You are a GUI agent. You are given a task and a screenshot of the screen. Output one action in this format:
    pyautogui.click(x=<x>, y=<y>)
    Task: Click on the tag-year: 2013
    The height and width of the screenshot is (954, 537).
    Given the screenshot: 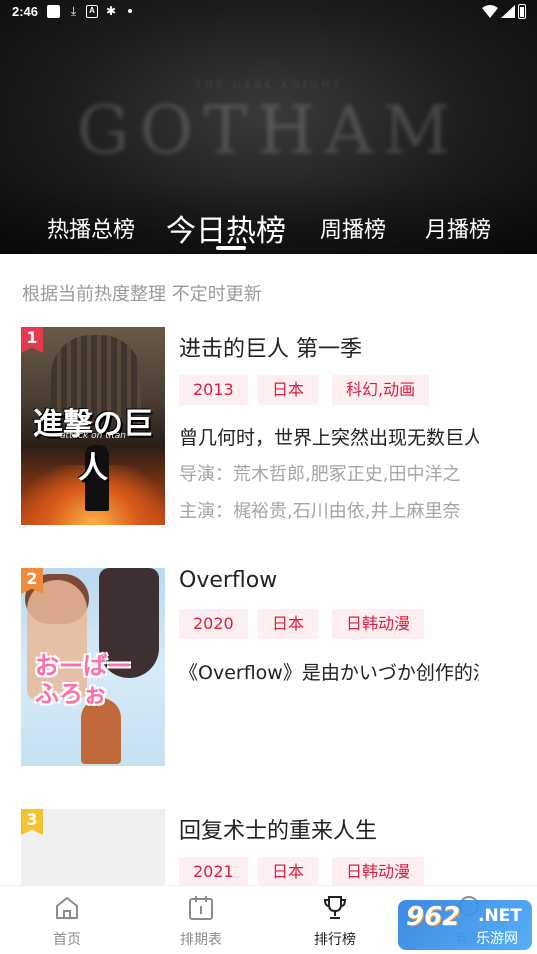 What is the action you would take?
    pyautogui.click(x=213, y=390)
    